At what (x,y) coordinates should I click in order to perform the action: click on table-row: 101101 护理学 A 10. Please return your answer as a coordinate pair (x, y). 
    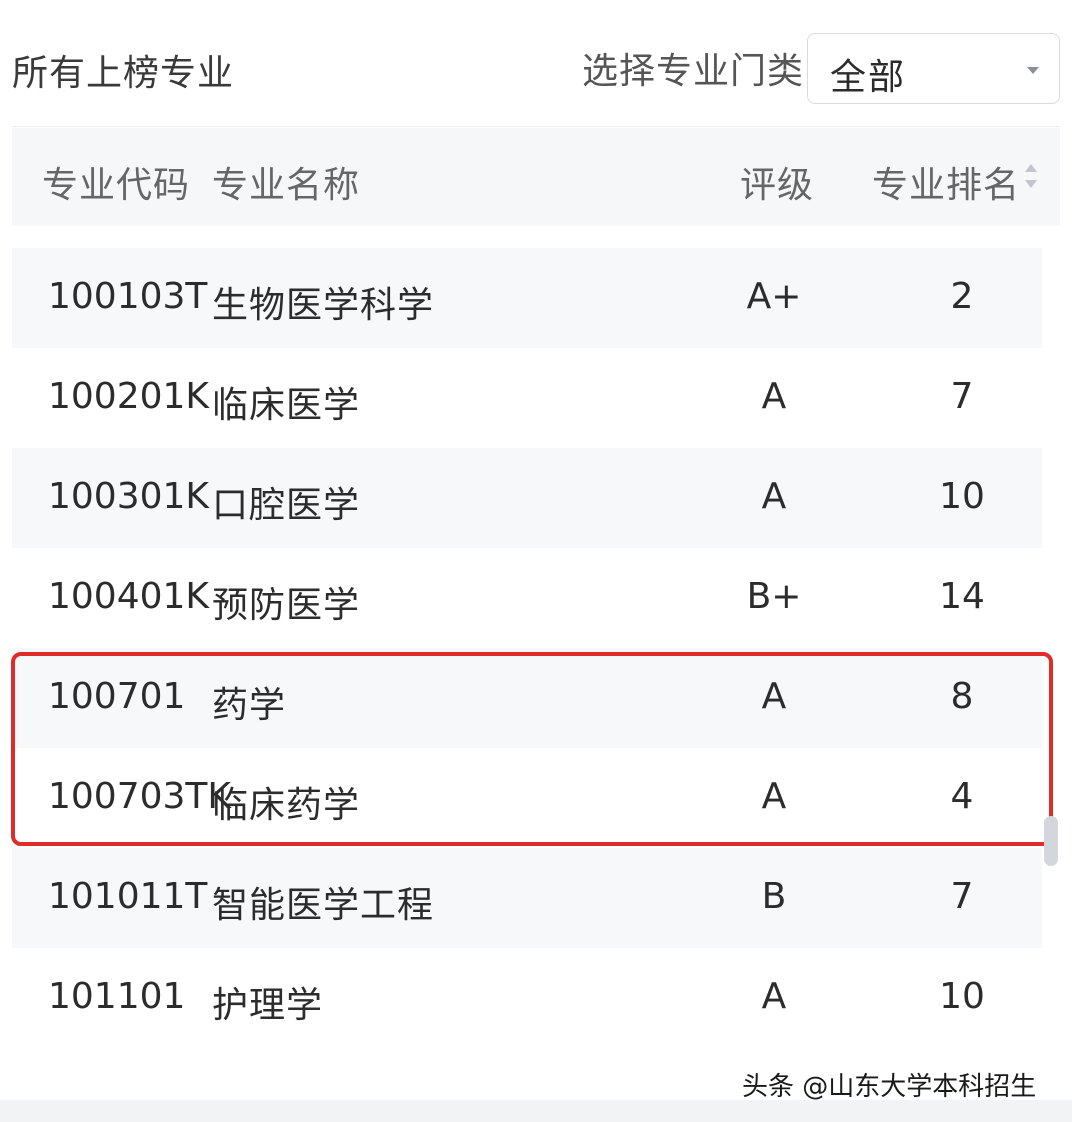
    Looking at the image, I should click on (527, 998).